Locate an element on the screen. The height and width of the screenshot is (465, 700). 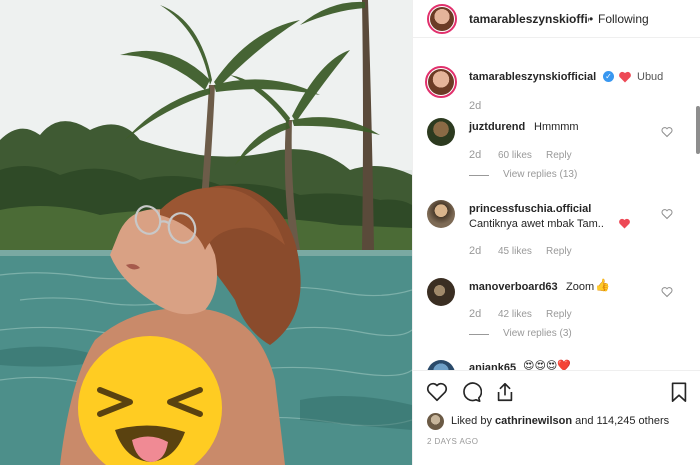
comment-text: Hmmmm is located at coordinates (556, 127).